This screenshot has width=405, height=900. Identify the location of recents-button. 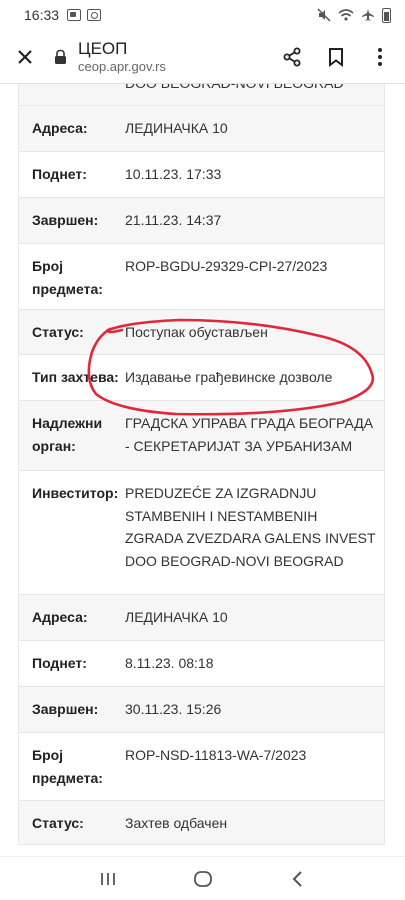
(108, 879).